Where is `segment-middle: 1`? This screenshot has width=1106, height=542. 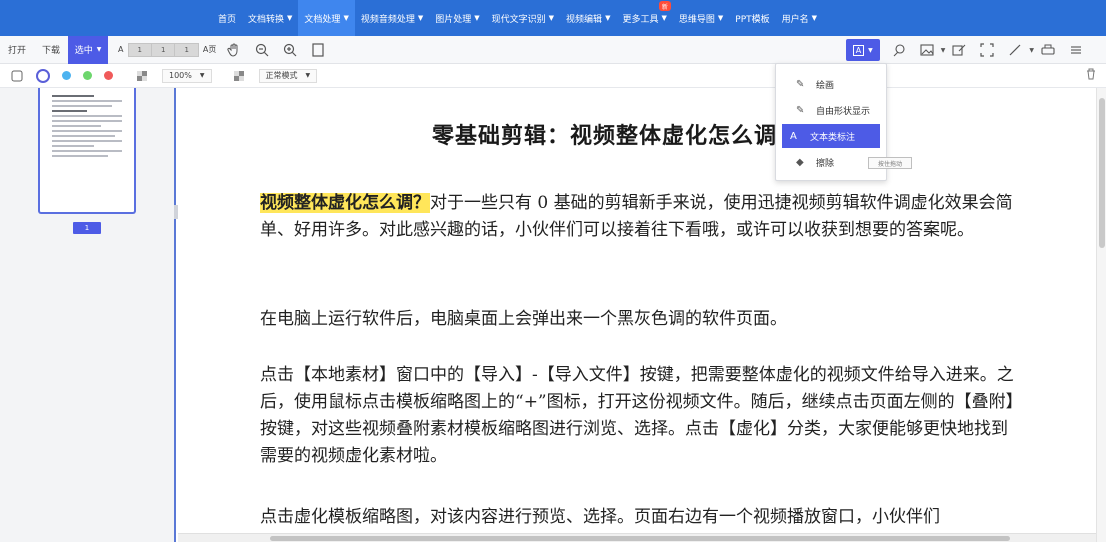 segment-middle: 1 is located at coordinates (164, 49).